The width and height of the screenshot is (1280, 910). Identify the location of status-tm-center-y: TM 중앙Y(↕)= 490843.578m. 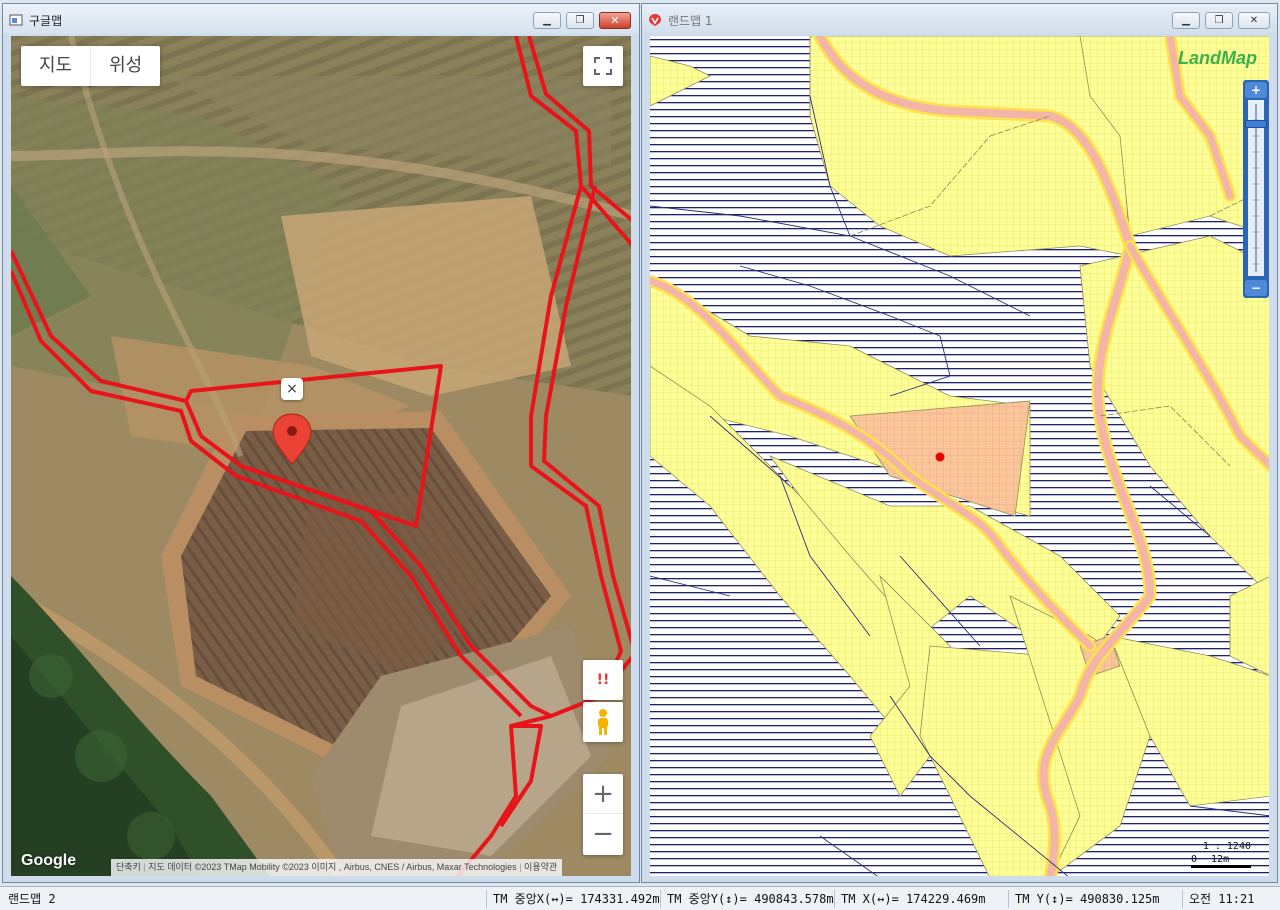
(747, 899).